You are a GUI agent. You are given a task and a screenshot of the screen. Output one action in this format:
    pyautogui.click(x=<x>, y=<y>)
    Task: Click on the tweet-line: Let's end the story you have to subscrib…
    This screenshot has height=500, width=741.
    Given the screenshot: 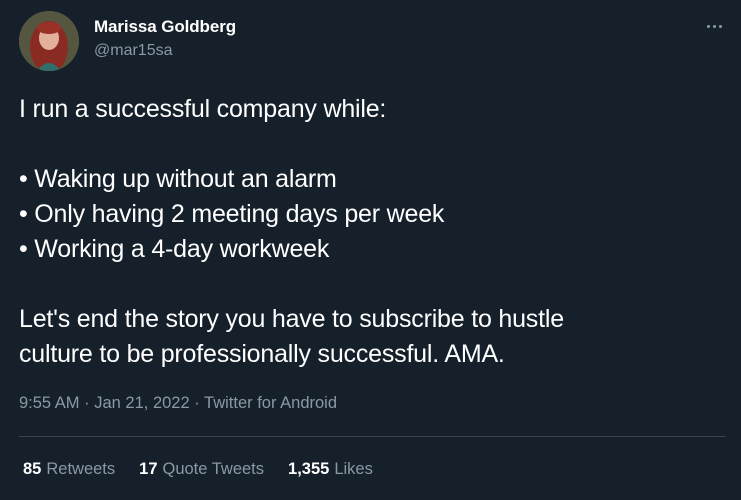 What is the action you would take?
    pyautogui.click(x=291, y=319)
    